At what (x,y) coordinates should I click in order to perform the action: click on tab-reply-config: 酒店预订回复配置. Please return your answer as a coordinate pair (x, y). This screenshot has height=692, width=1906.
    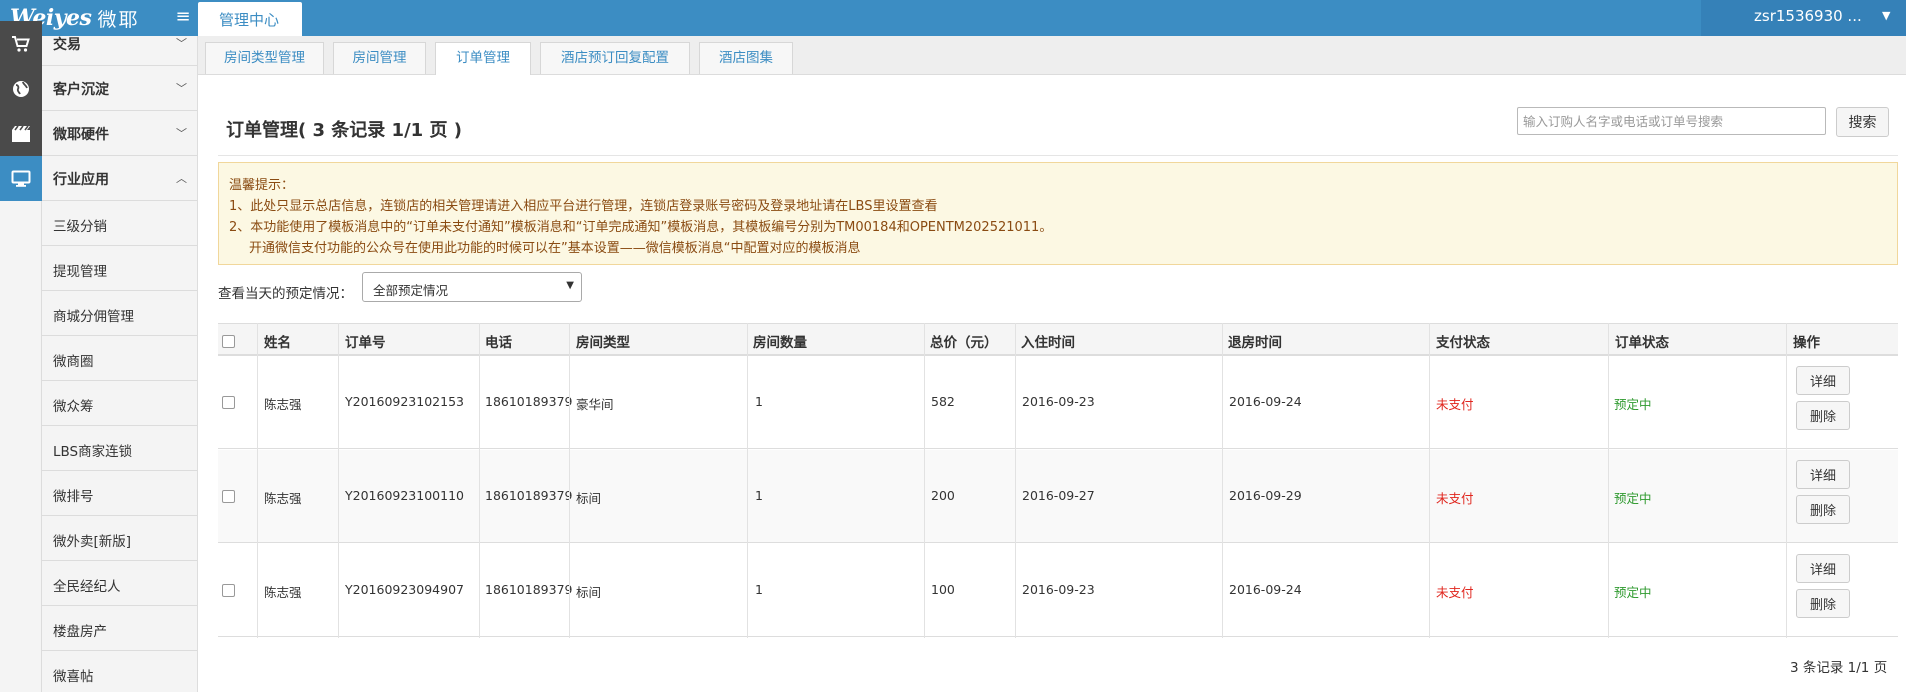
    Looking at the image, I should click on (615, 58).